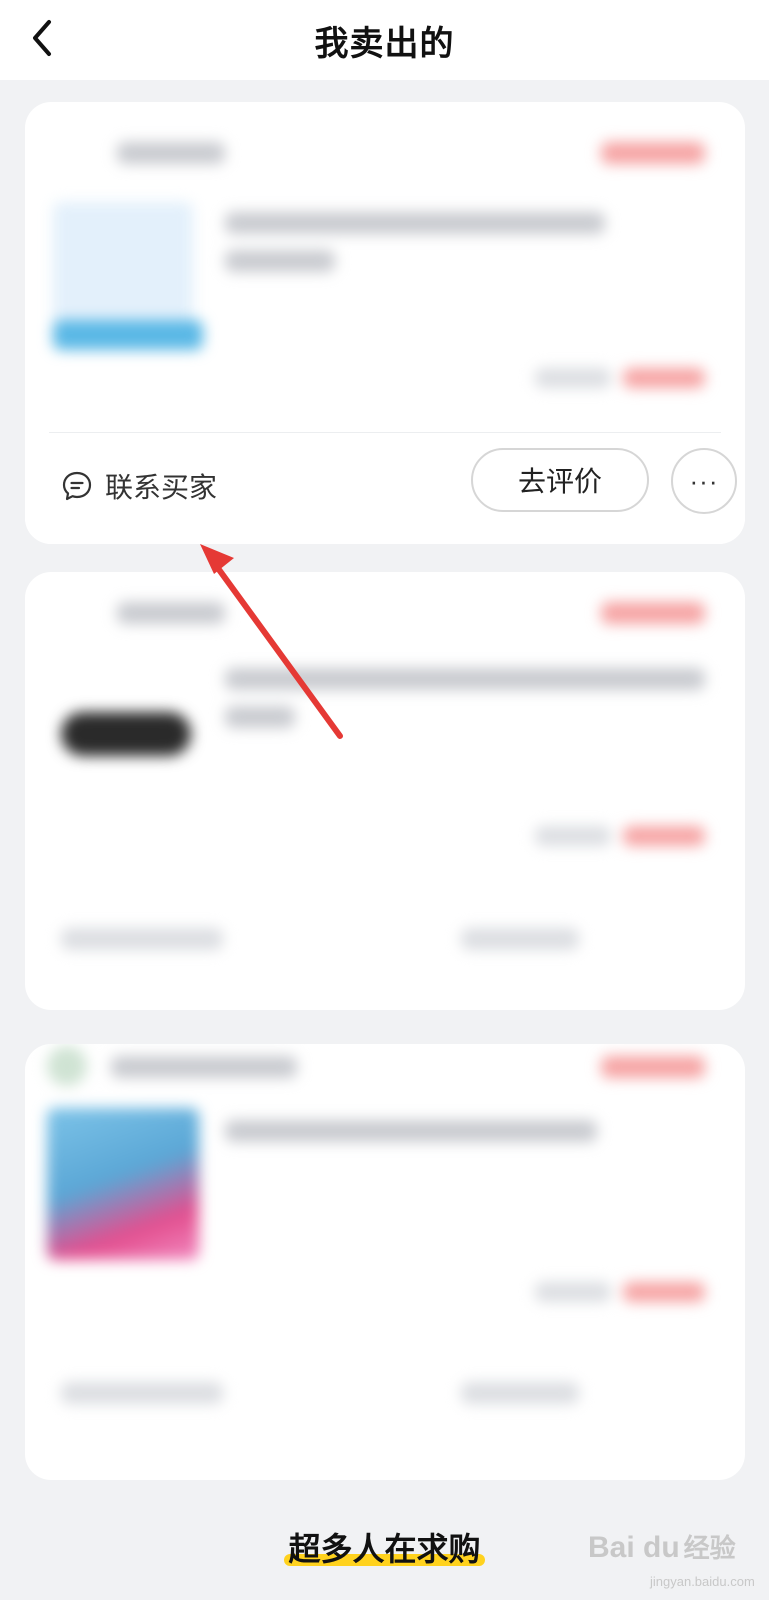 This screenshot has height=1600, width=769. I want to click on top-bar: 我卖出的, so click(384, 40).